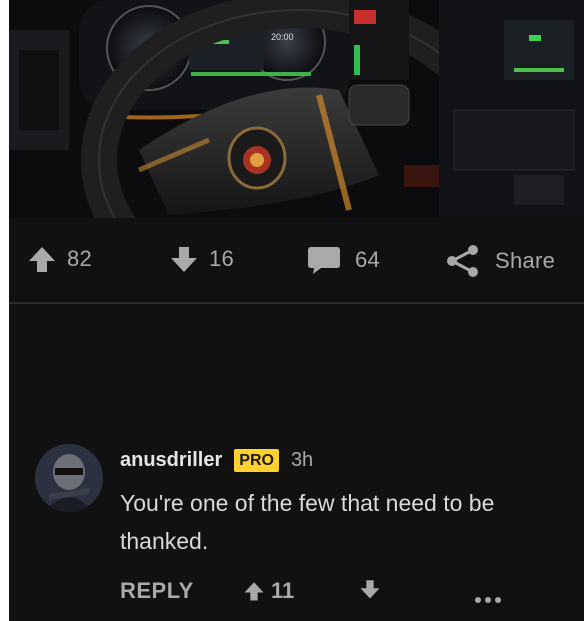 Image resolution: width=584 pixels, height=621 pixels. I want to click on downvote-count: 16, so click(222, 258).